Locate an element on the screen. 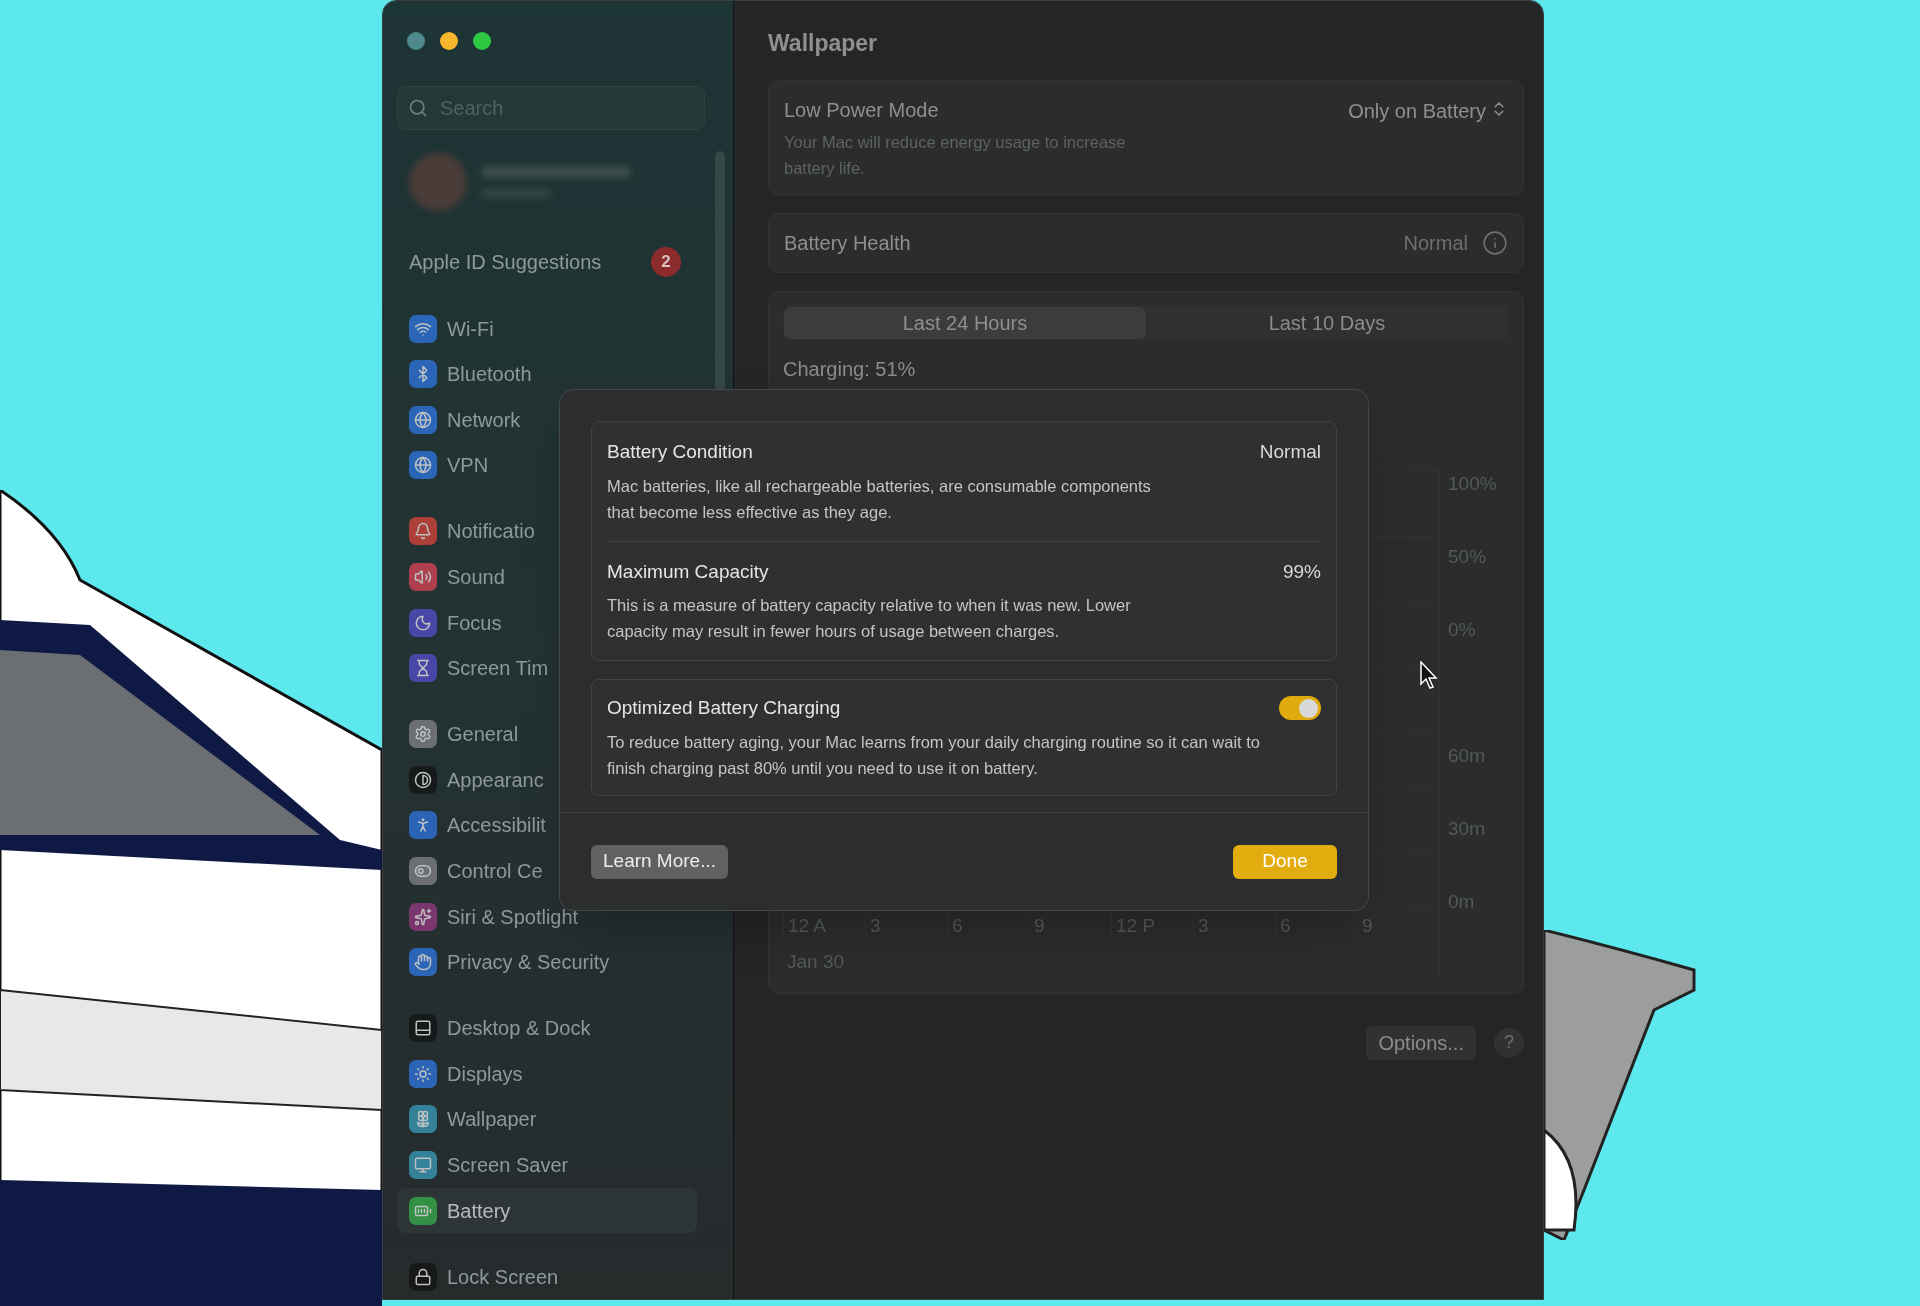 The image size is (1920, 1306). orb-icon is located at coordinates (423, 916).